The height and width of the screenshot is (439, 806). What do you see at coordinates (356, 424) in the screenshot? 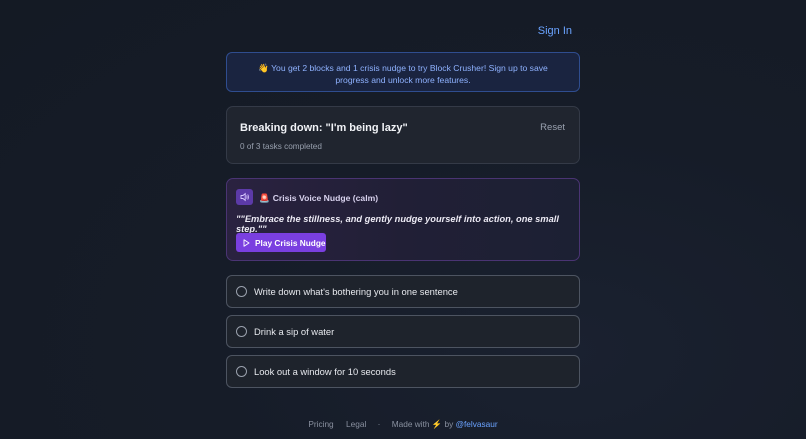
I see `legal-link: Legal` at bounding box center [356, 424].